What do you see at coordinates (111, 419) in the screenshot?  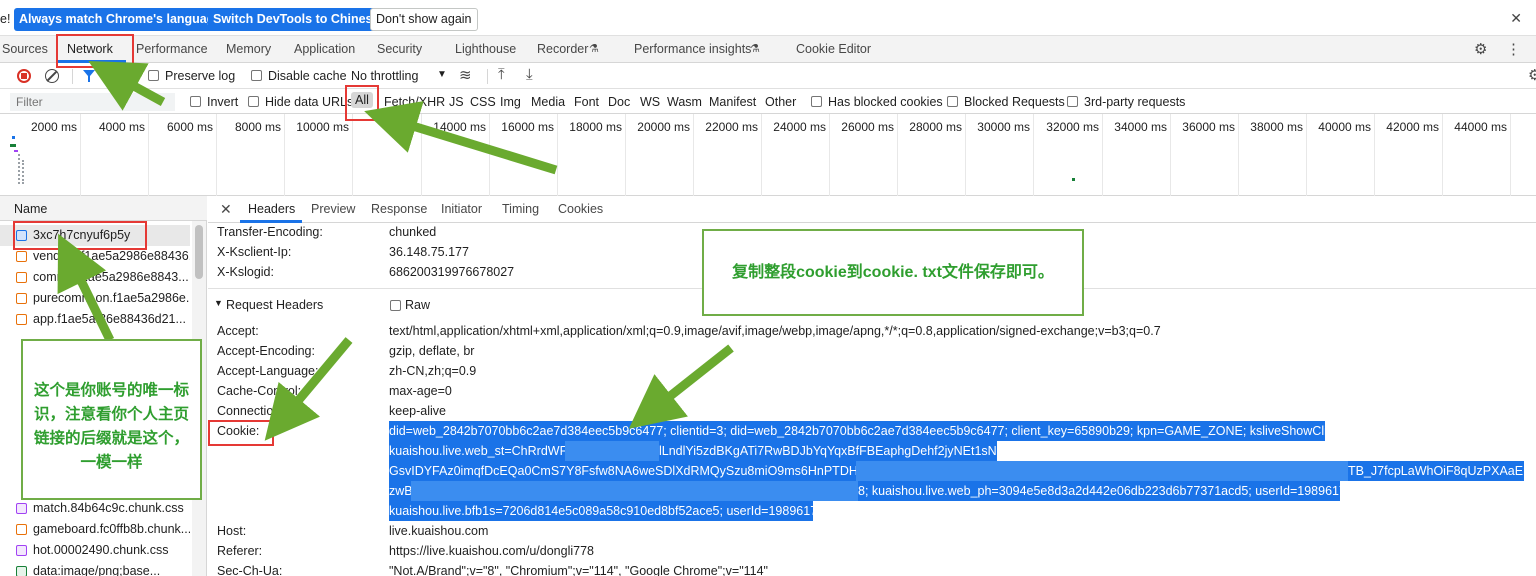 I see `account-id-annotation: 这个是你账号的唯一标识，注意看你个人主页链接的后缀就是这个，一模一样` at bounding box center [111, 419].